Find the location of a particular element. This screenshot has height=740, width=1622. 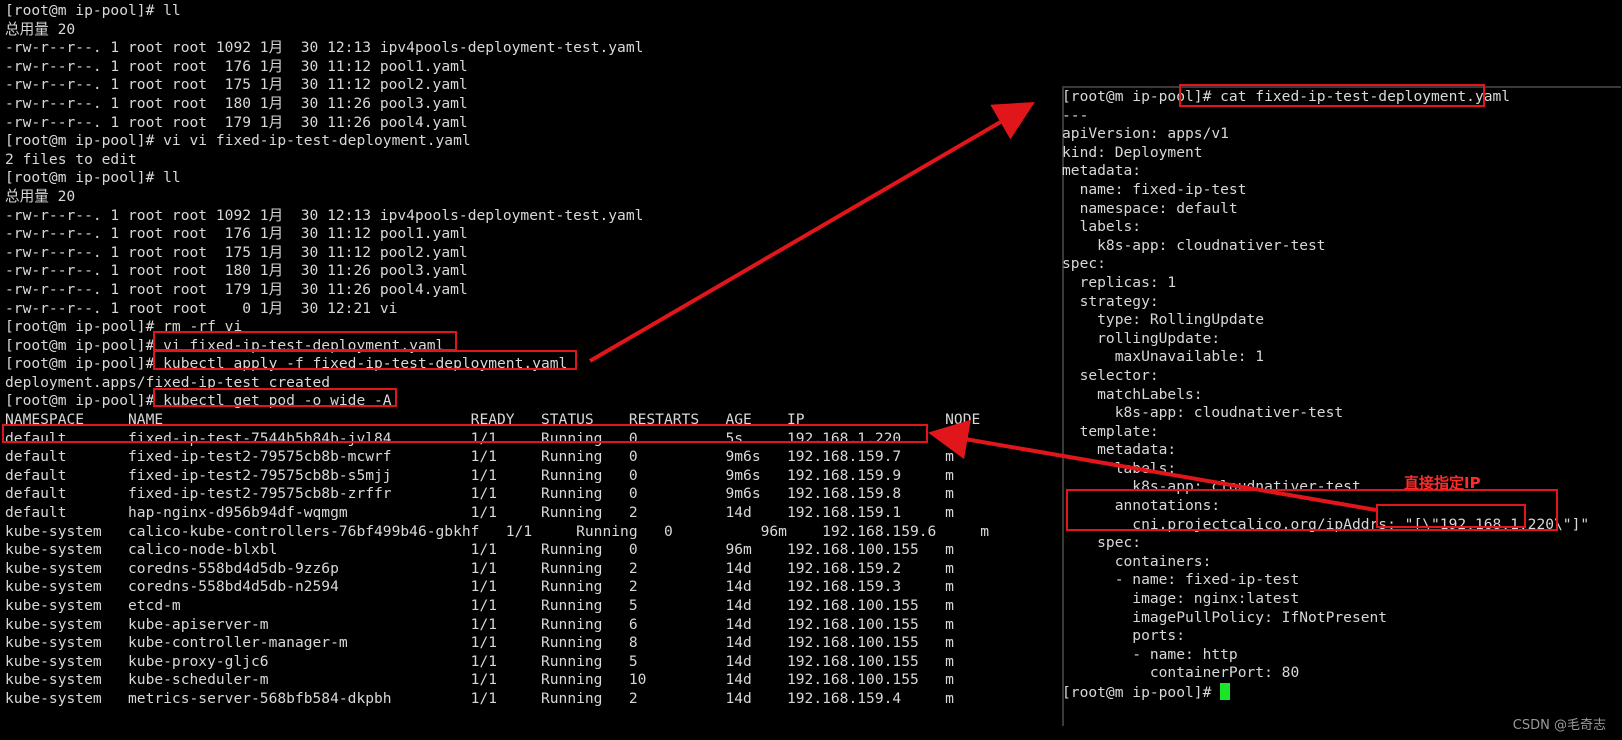

terminal-prompt-line: [root@m ip-pool]# is located at coordinates (1340, 692).